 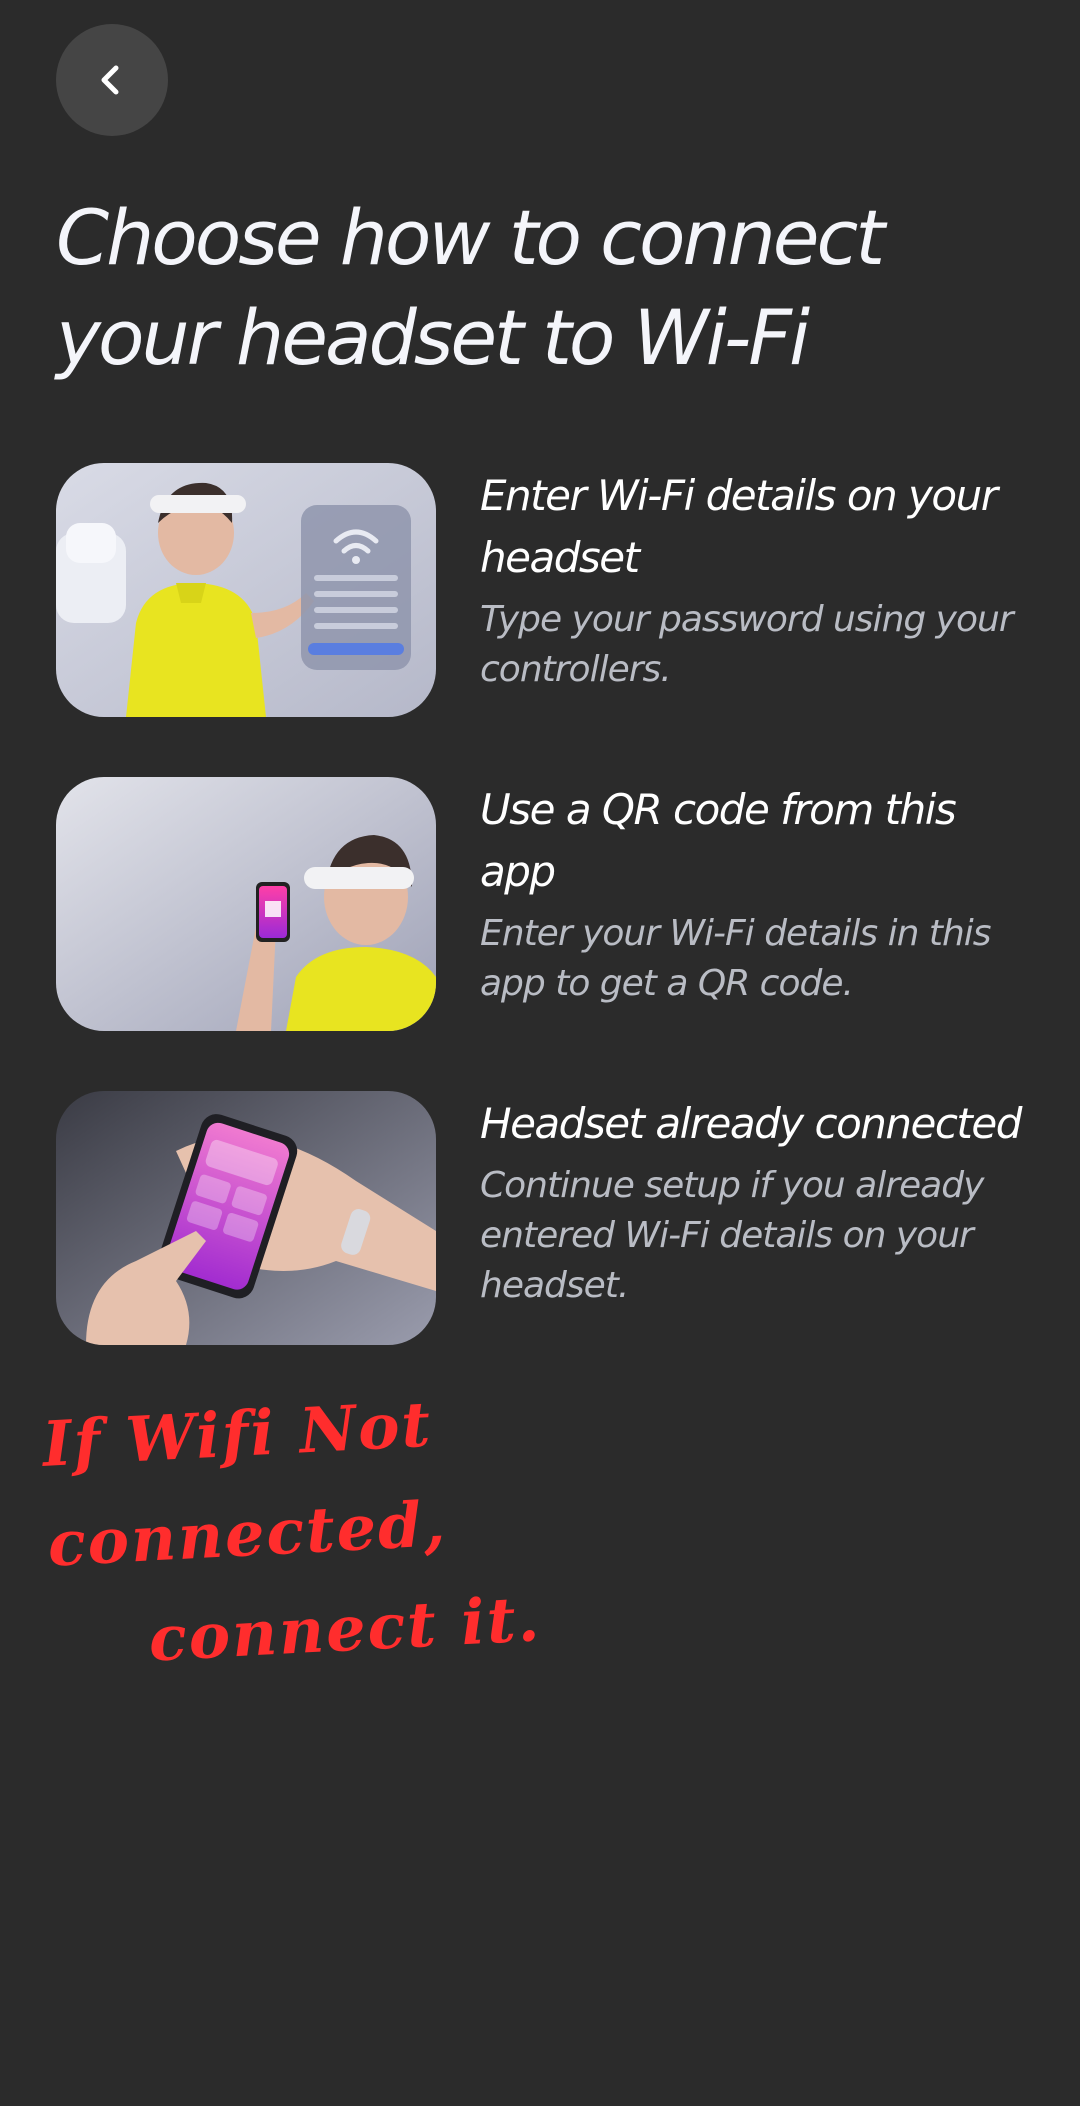 I want to click on option-title: Use a QR code from this app, so click(x=718, y=840).